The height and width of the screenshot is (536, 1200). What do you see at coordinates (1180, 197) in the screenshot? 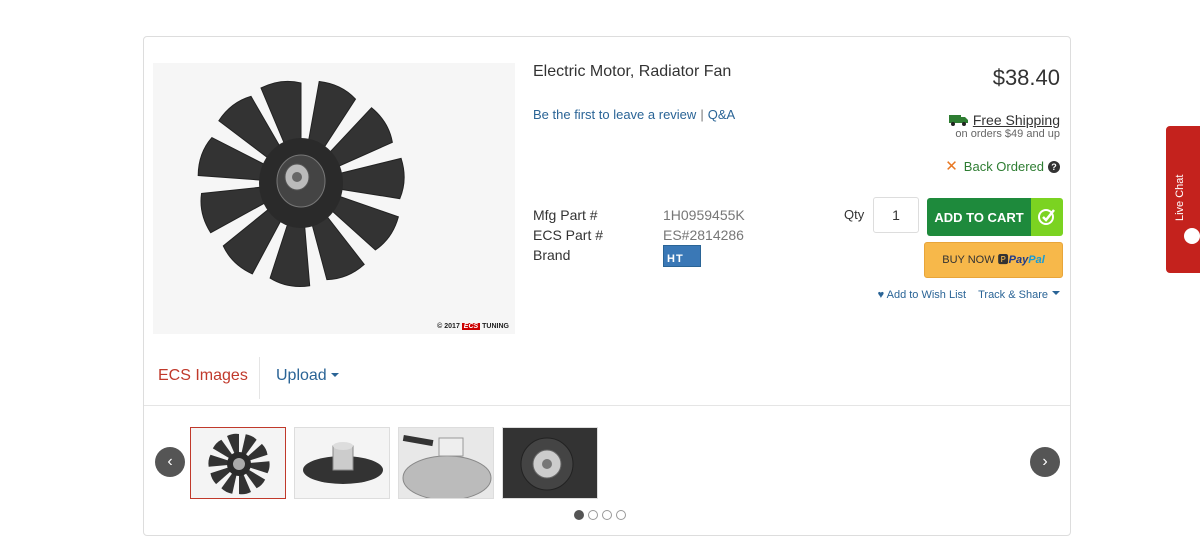
I see `live-chat-label: Live Chat` at bounding box center [1180, 197].